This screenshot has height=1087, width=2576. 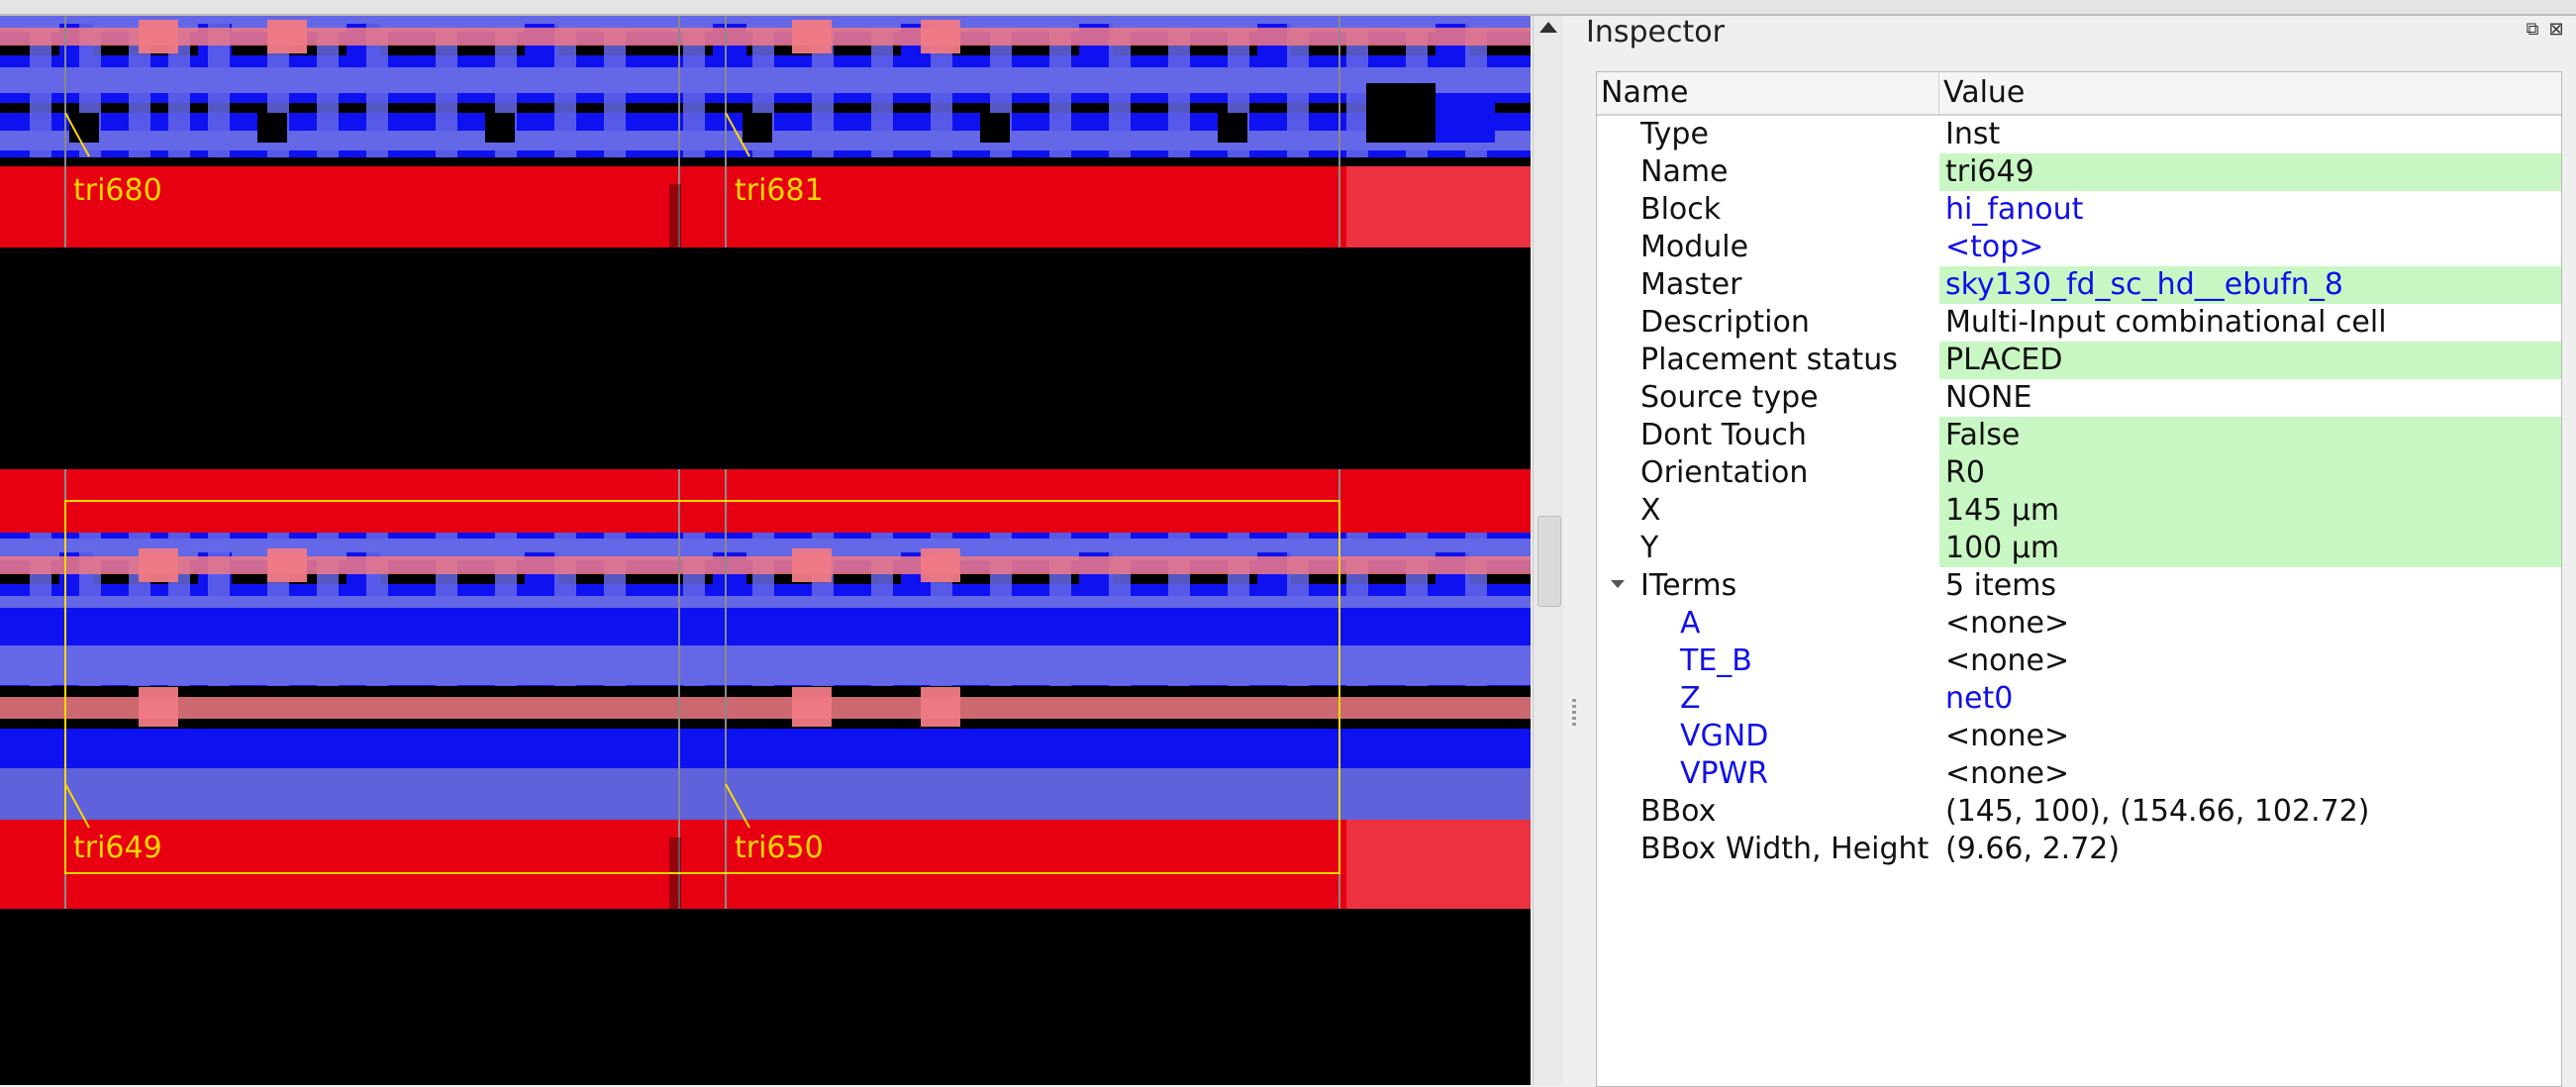 I want to click on property-name: Block, so click(x=1681, y=209).